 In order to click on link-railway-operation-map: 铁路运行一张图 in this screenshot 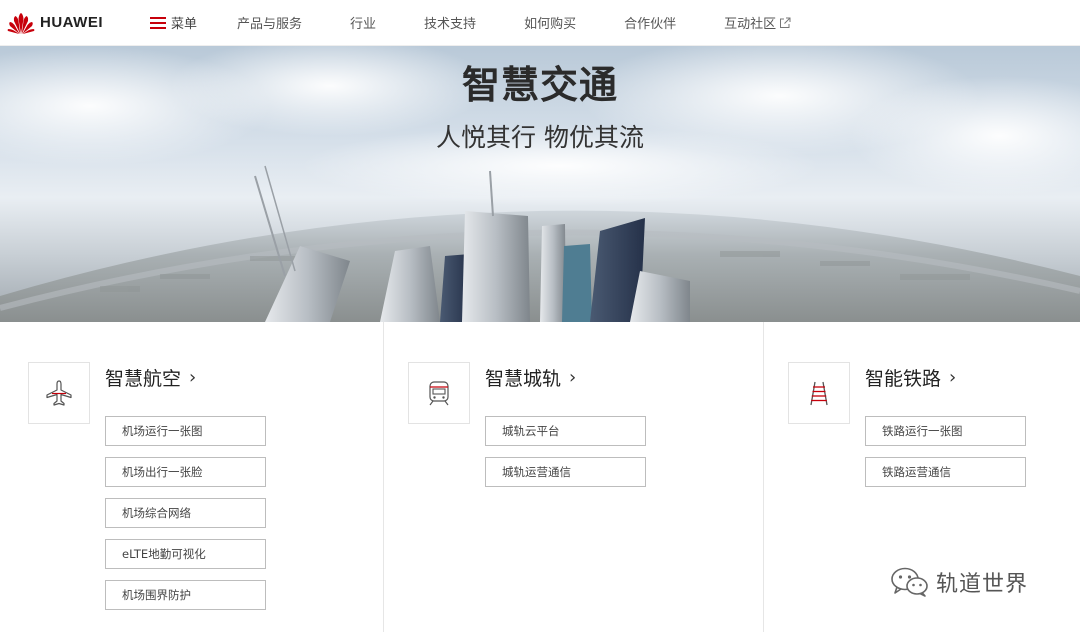, I will do `click(945, 431)`.